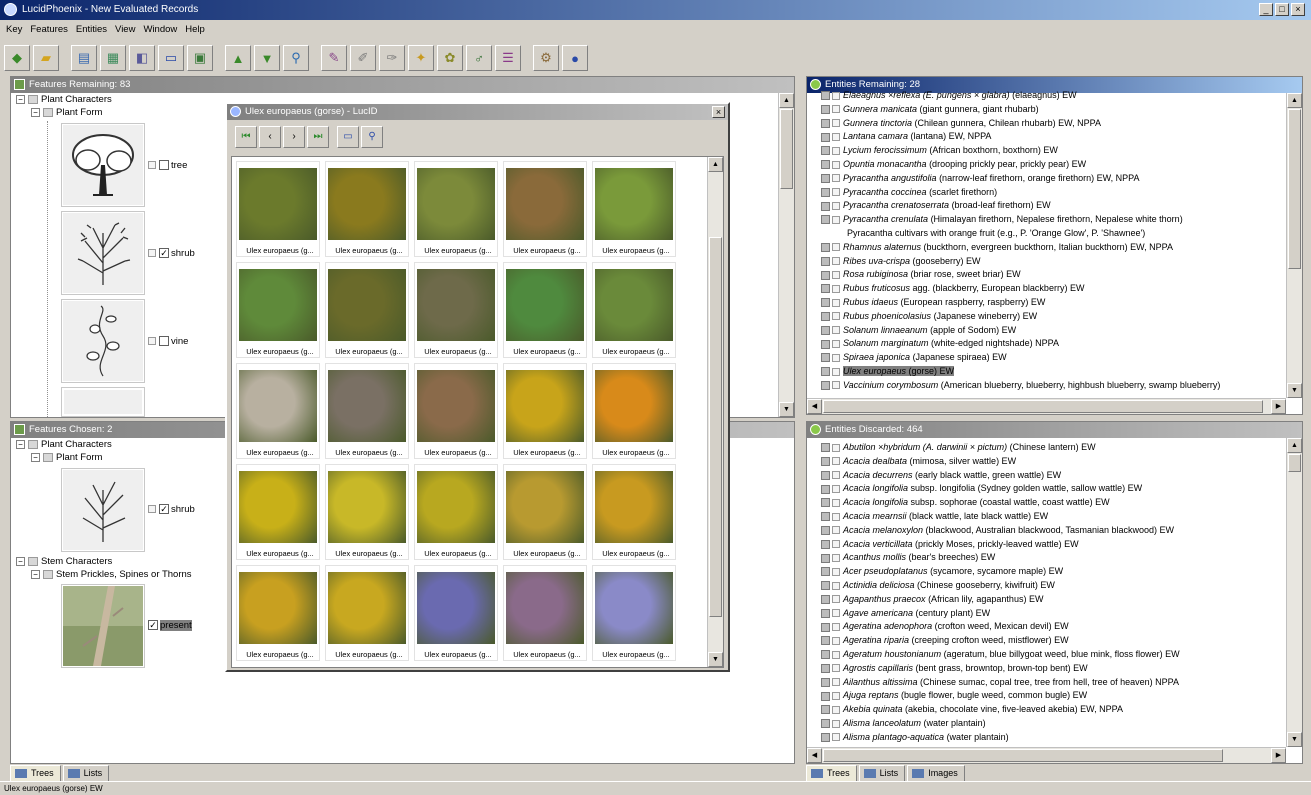 The height and width of the screenshot is (795, 1311). I want to click on best-icon: ✎, so click(334, 58).